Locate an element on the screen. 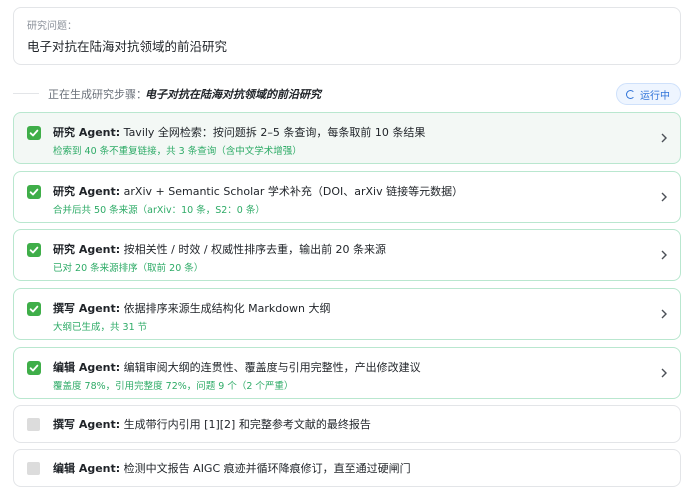  step-text: 按相关性 / 时效 / 权威性排序去重，输出前 20 条来源 is located at coordinates (253, 249).